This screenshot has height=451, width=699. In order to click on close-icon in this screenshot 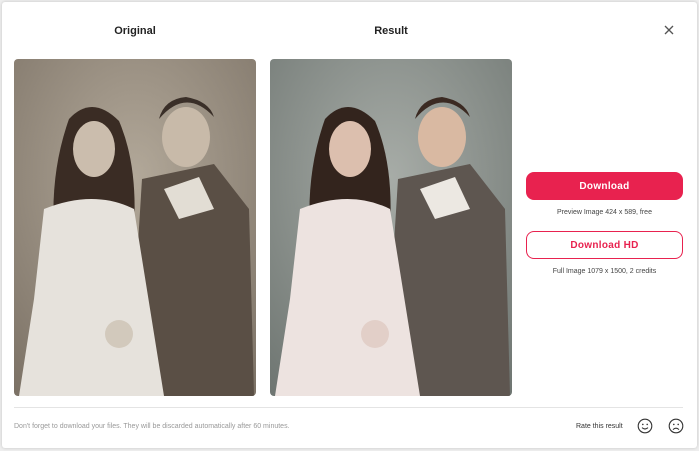, I will do `click(669, 30)`.